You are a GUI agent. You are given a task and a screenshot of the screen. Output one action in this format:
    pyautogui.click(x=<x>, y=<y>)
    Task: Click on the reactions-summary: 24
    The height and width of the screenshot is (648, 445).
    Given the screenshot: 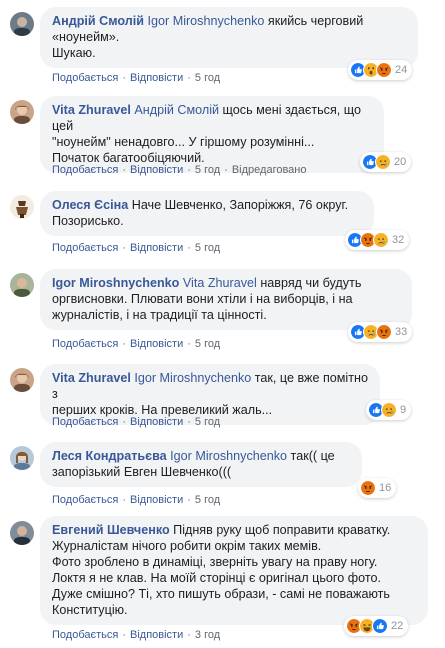 What is the action you would take?
    pyautogui.click(x=380, y=70)
    